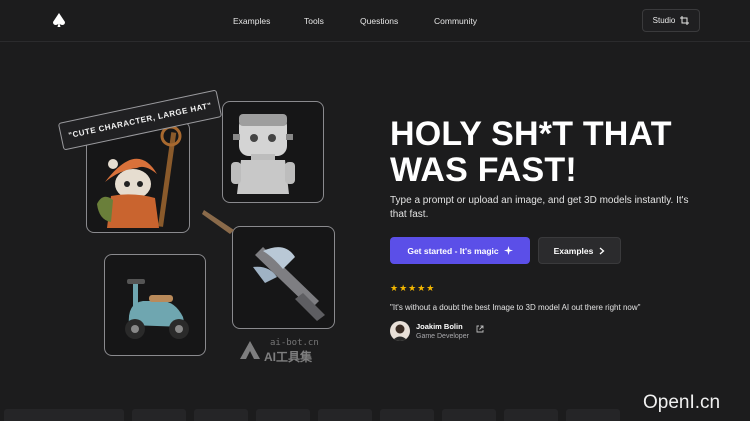 The height and width of the screenshot is (421, 750). I want to click on examples-label: Examples, so click(573, 250).